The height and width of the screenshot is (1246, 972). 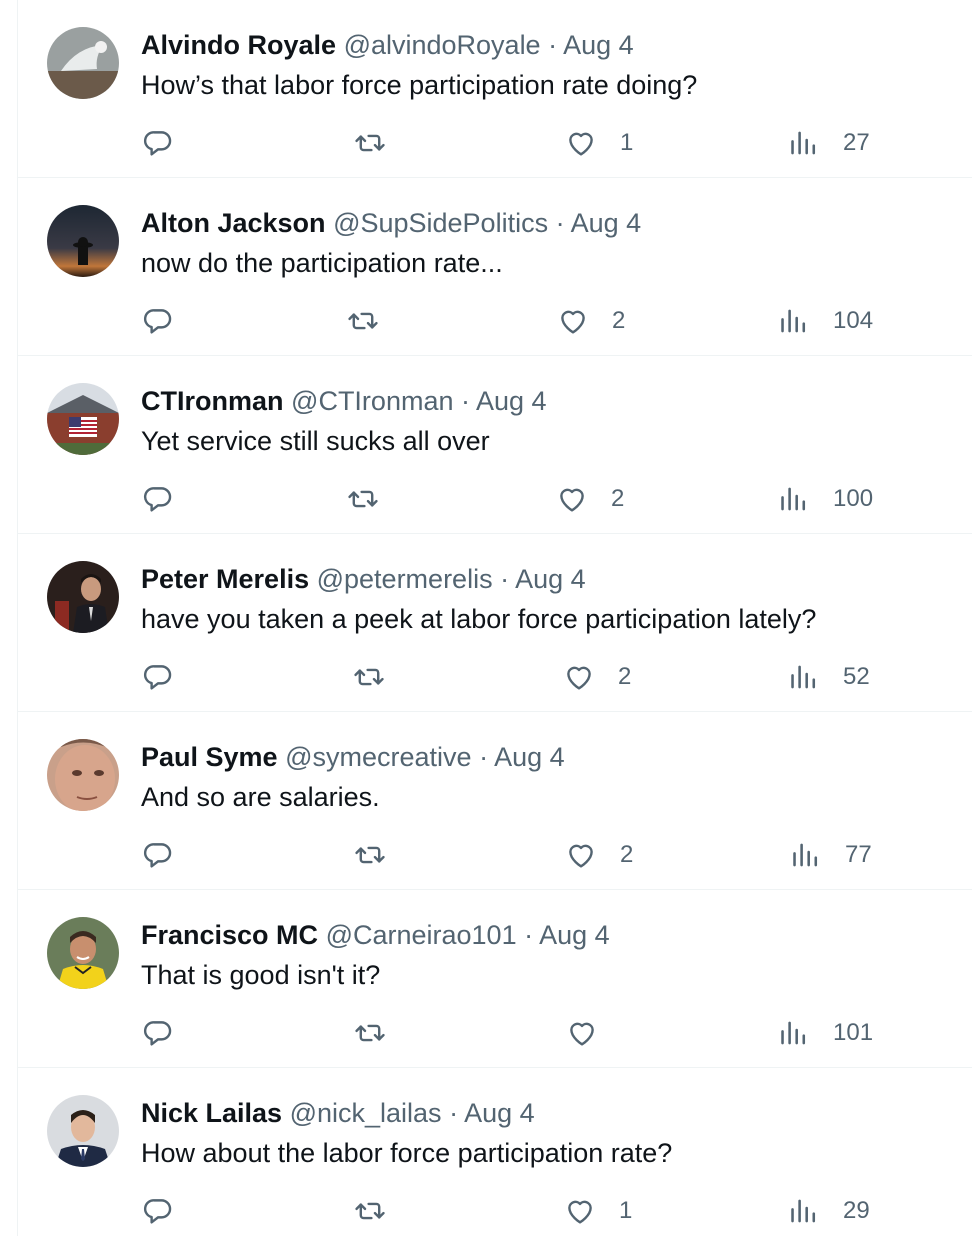 I want to click on tweet-header: Nick Lailas @nick_lailas · Aug 4, so click(x=338, y=1113).